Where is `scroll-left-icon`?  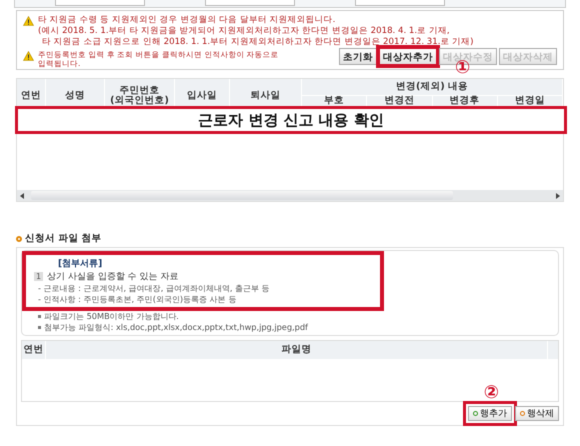
scroll-left-icon is located at coordinates (22, 195).